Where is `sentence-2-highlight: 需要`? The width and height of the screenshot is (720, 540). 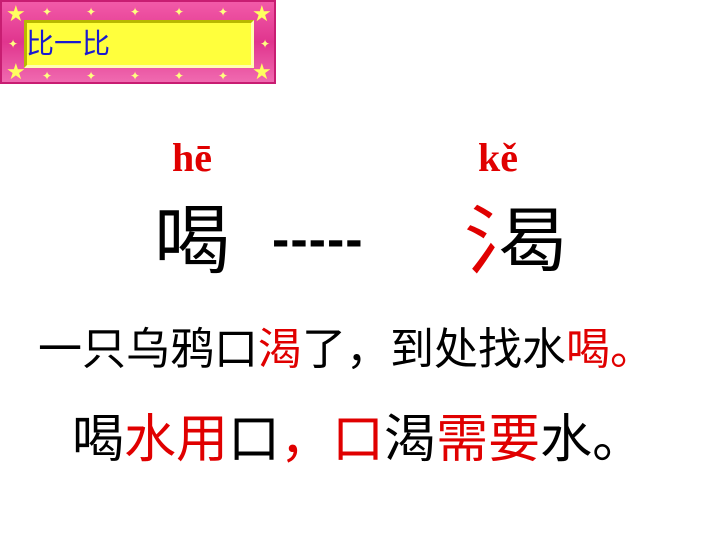
sentence-2-highlight: 需要 is located at coordinates (488, 440).